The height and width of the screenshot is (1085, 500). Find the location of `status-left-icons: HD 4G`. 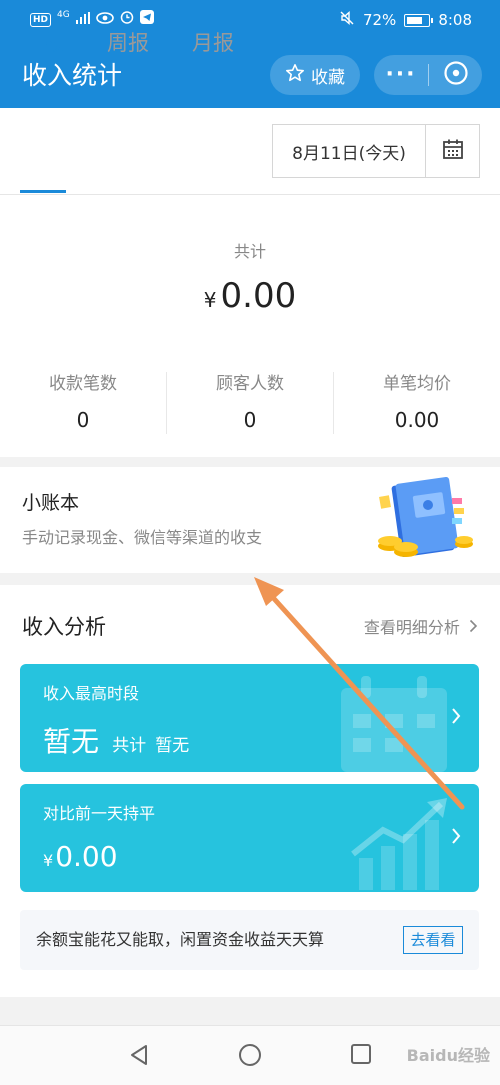

status-left-icons: HD 4G is located at coordinates (92, 20).